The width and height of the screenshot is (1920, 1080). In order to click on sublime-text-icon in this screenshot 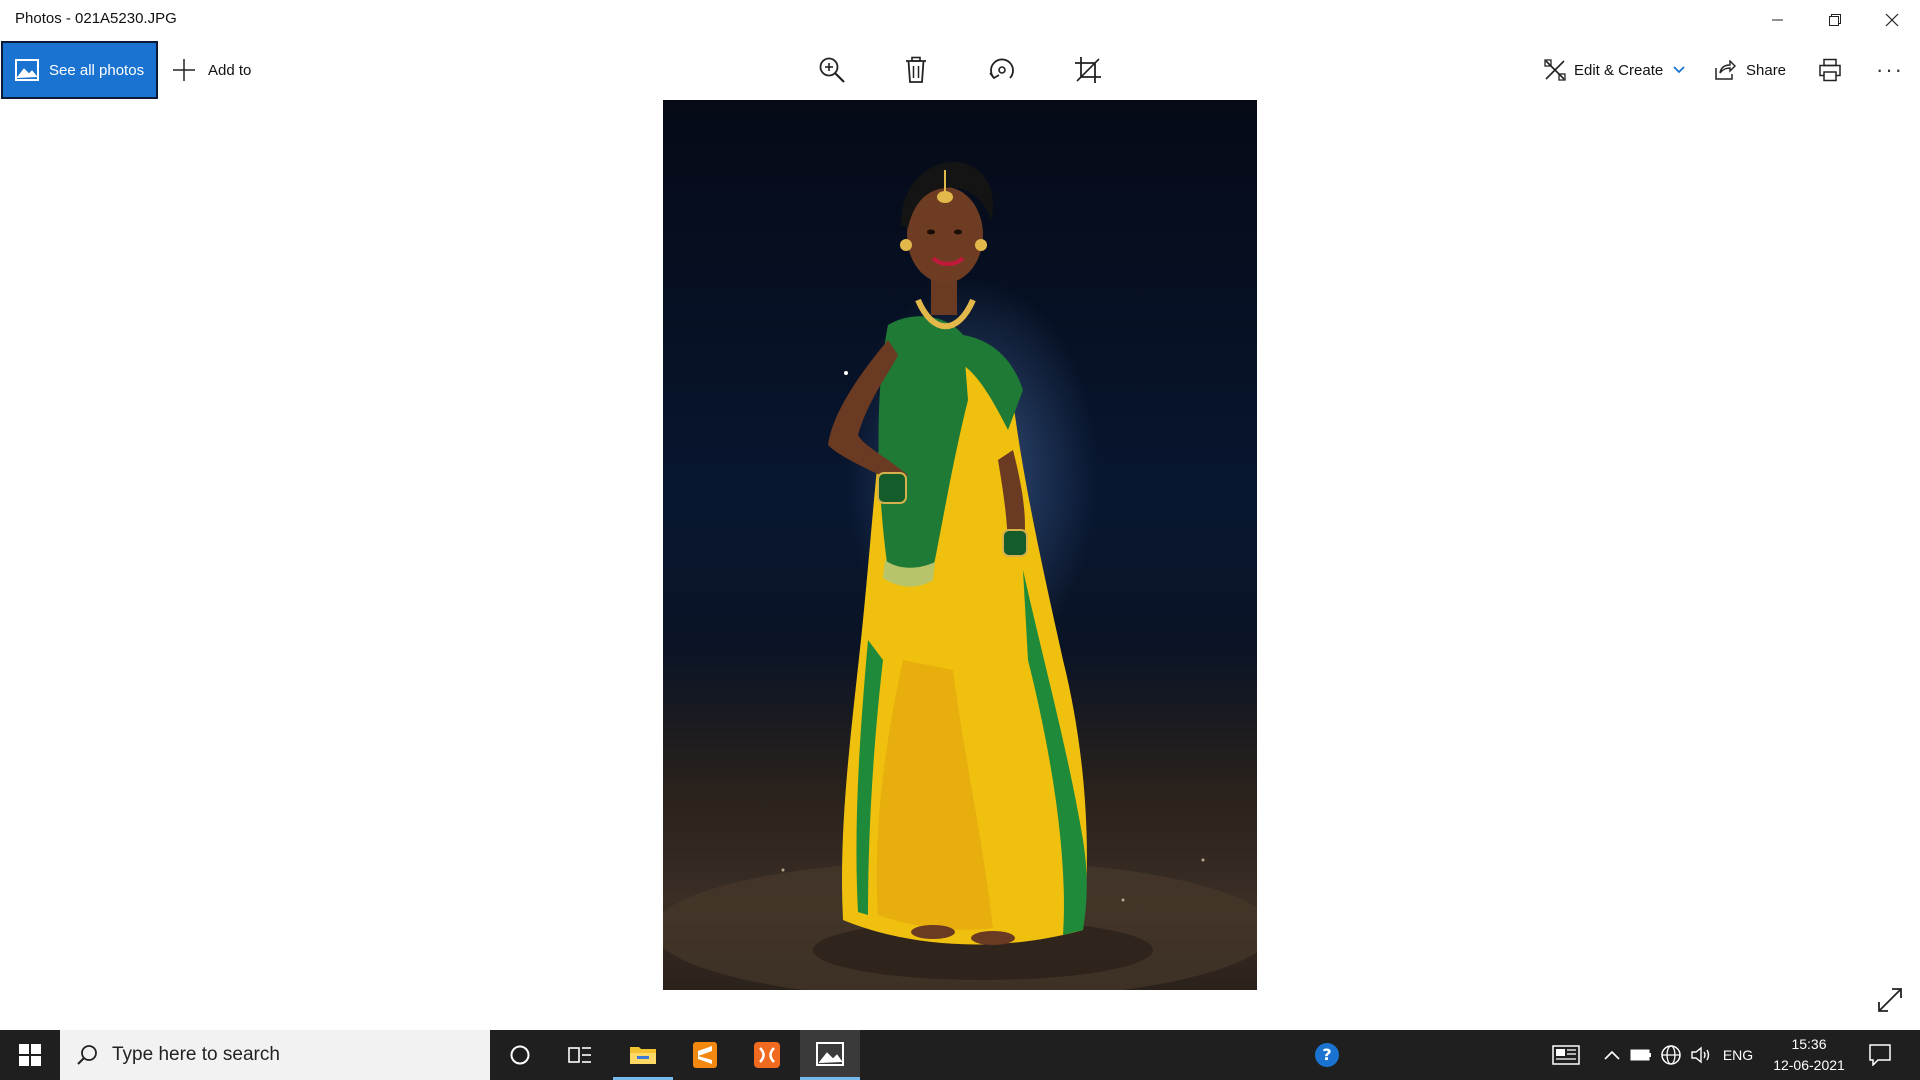, I will do `click(705, 1055)`.